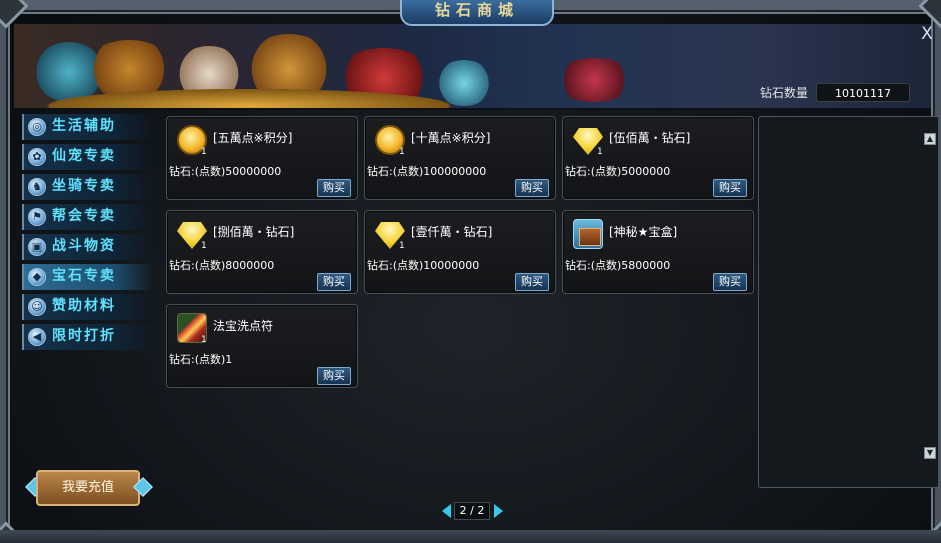  I want to click on horse-icon: ♞, so click(37, 187).